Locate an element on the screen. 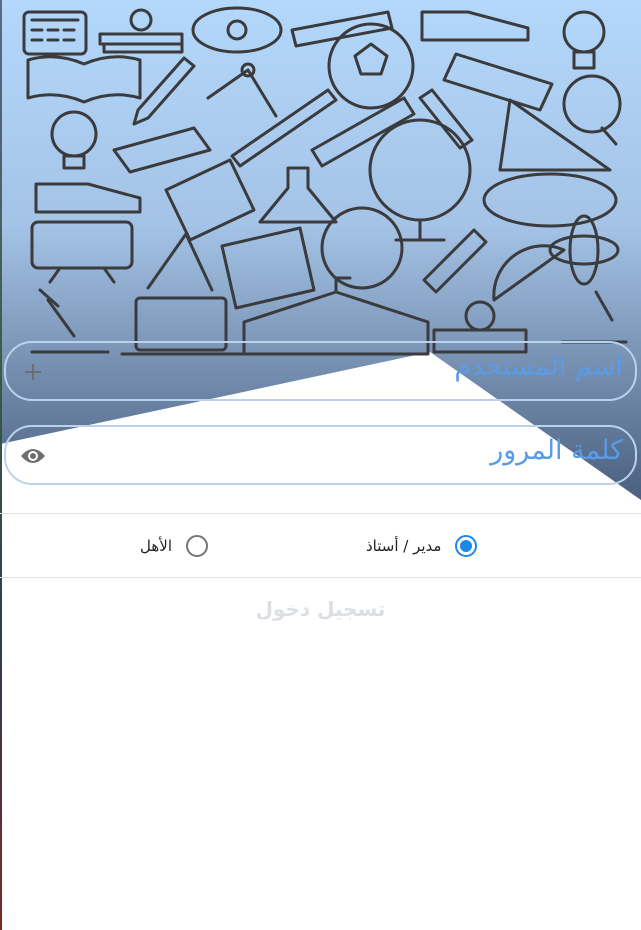  role-option-admin-teacher: مدير / أستاذ is located at coordinates (422, 546).